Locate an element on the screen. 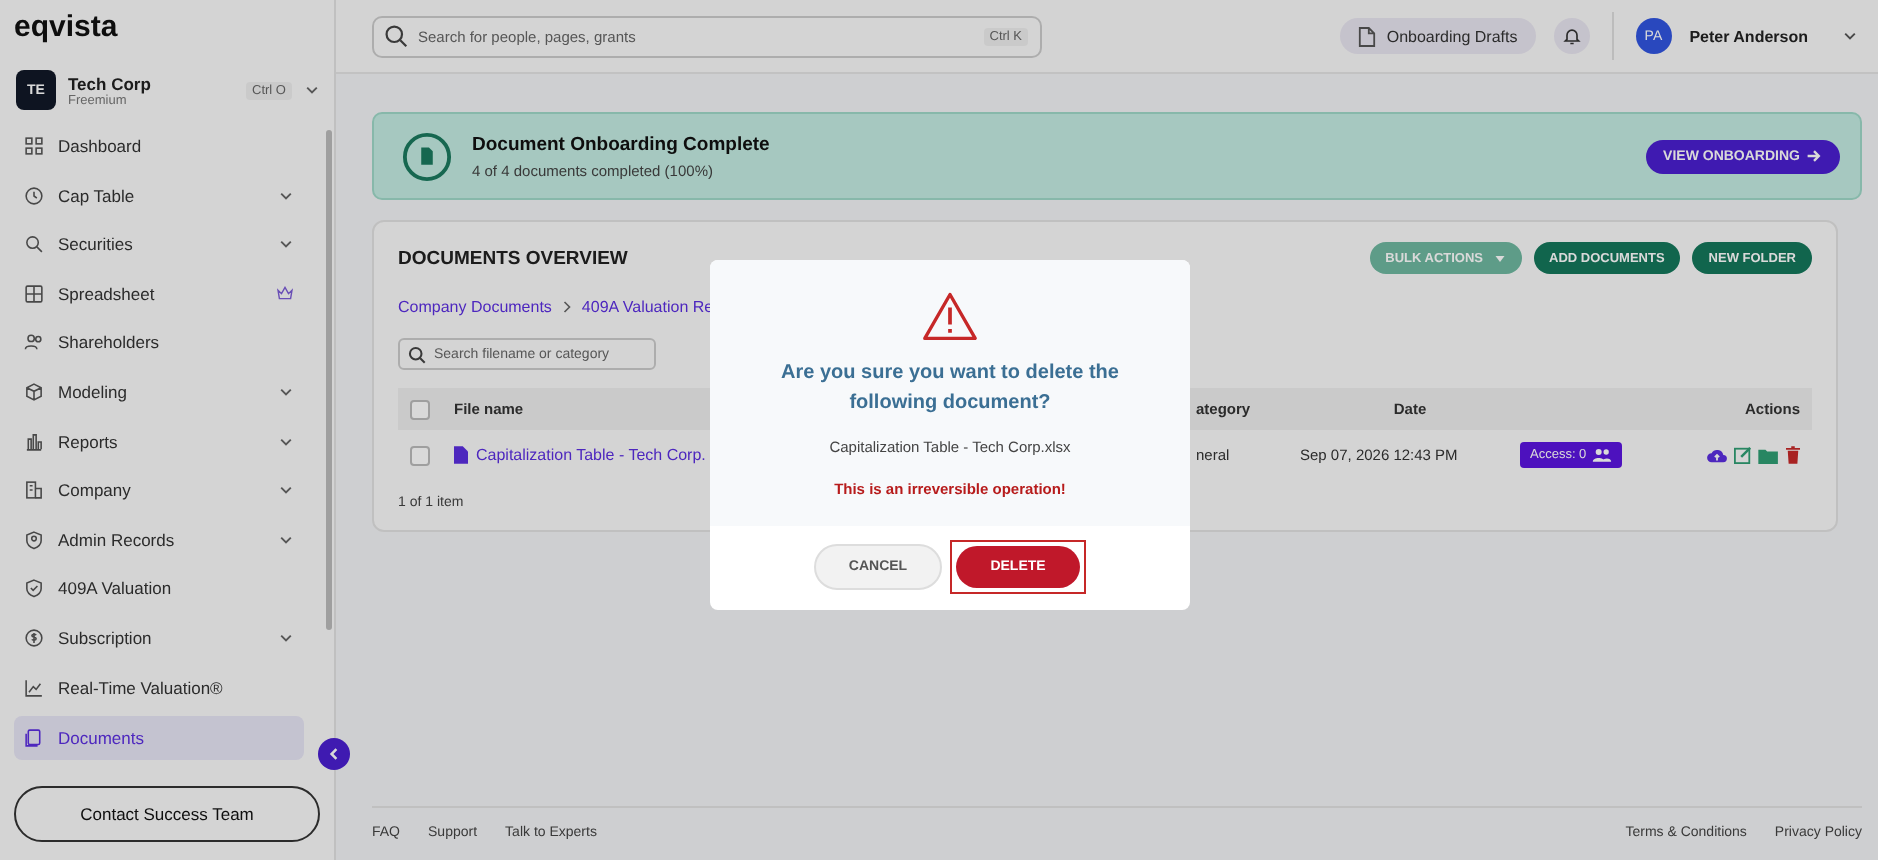  coin-icon is located at coordinates (34, 637).